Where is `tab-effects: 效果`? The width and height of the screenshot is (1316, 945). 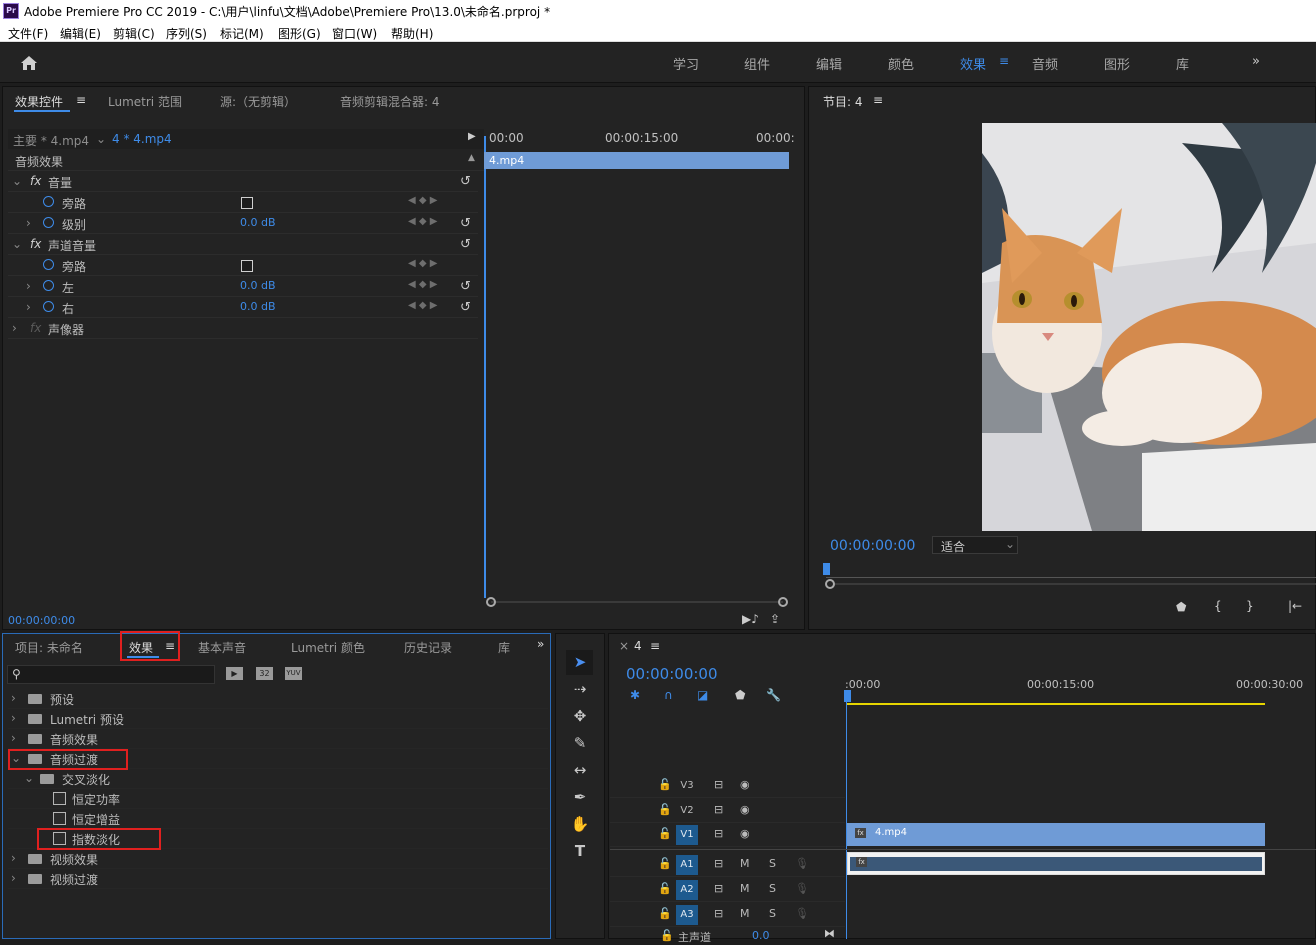 tab-effects: 效果 is located at coordinates (141, 647).